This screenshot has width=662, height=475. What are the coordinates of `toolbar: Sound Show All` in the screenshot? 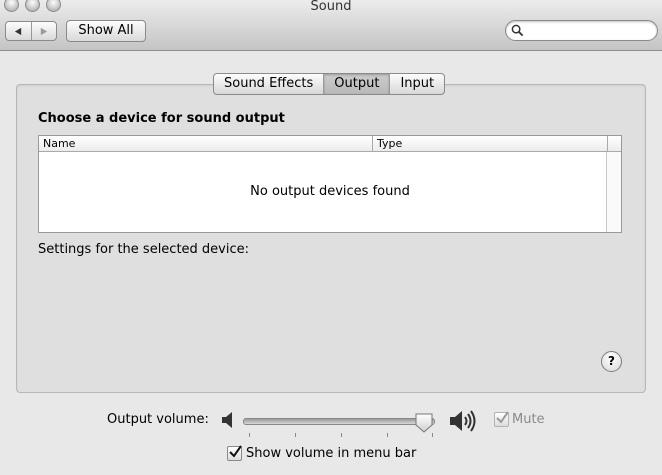 It's located at (331, 25).